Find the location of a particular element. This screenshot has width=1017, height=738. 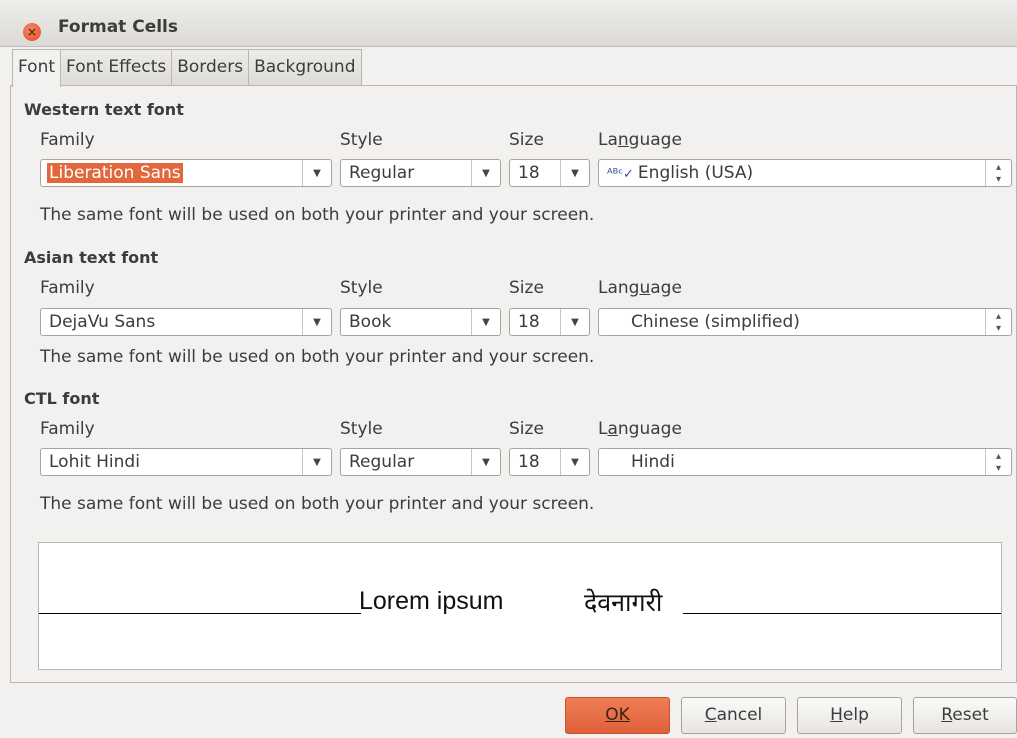

spellcheck-icon: ᴬᴮᶜ✓ is located at coordinates (620, 174).